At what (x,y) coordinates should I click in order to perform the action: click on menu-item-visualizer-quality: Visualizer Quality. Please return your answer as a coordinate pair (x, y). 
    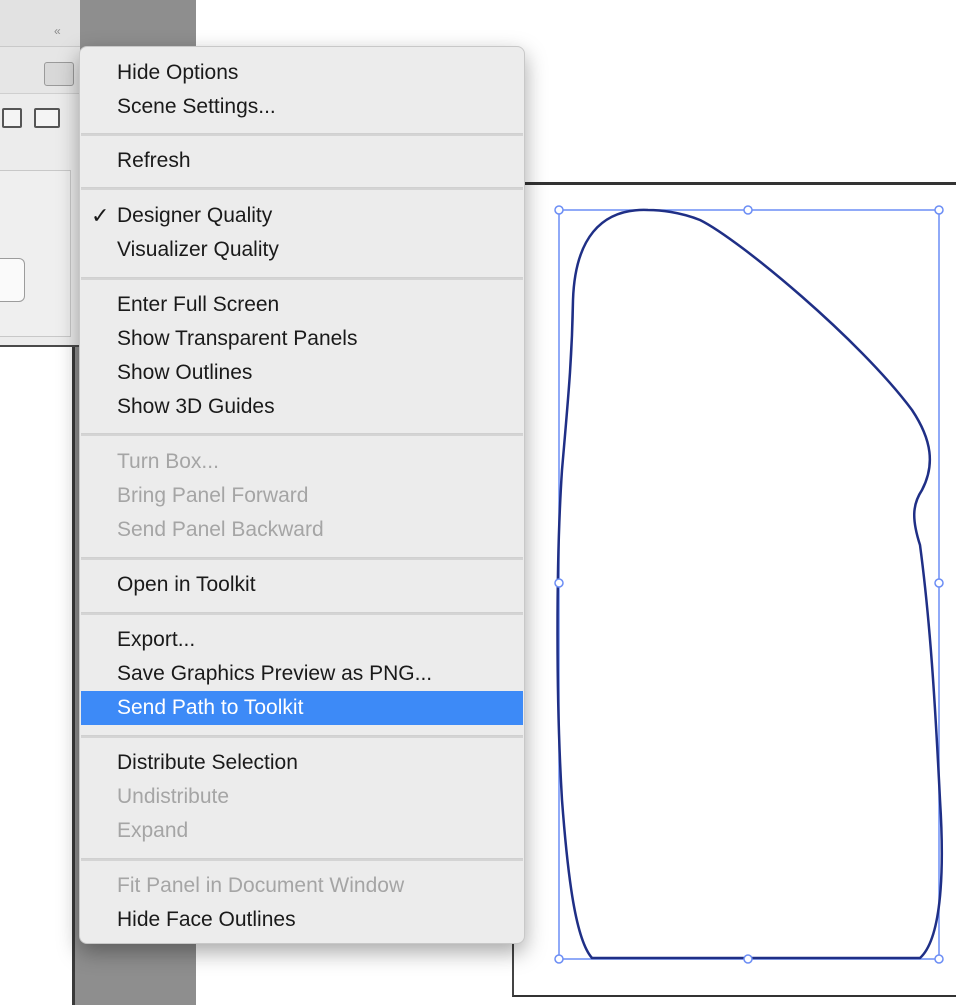
    Looking at the image, I should click on (302, 250).